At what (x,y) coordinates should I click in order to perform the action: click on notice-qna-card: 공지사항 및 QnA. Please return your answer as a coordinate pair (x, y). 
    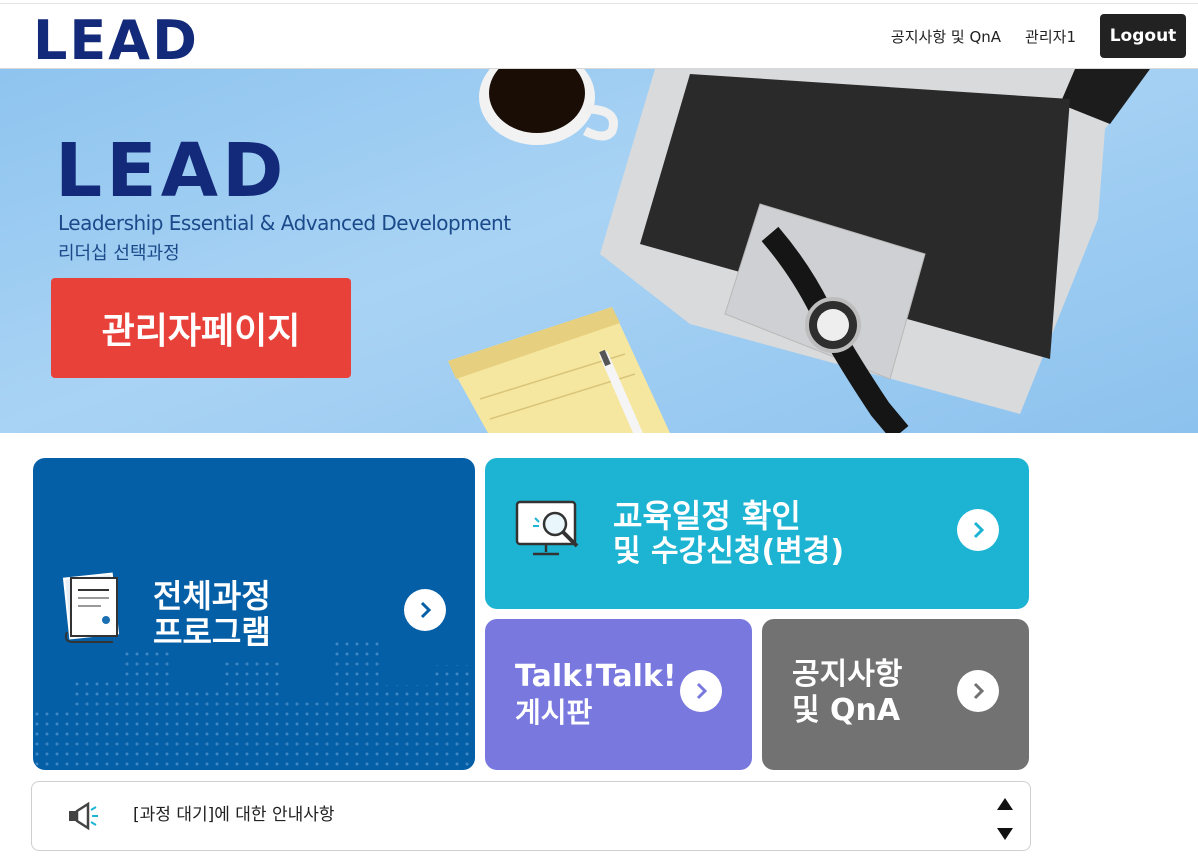
    Looking at the image, I should click on (895, 694).